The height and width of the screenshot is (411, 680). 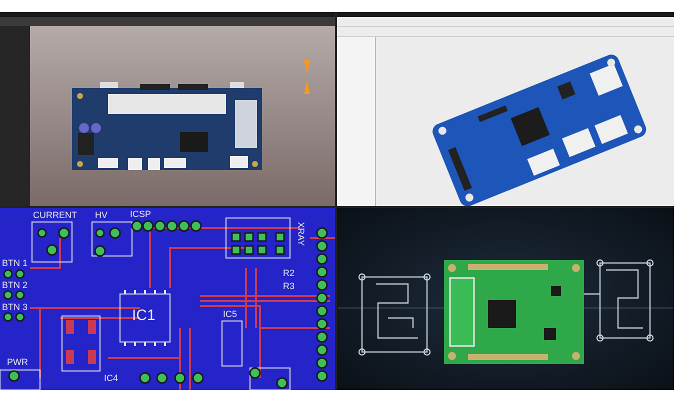 What do you see at coordinates (144, 316) in the screenshot?
I see `silkscreen-label: IC1` at bounding box center [144, 316].